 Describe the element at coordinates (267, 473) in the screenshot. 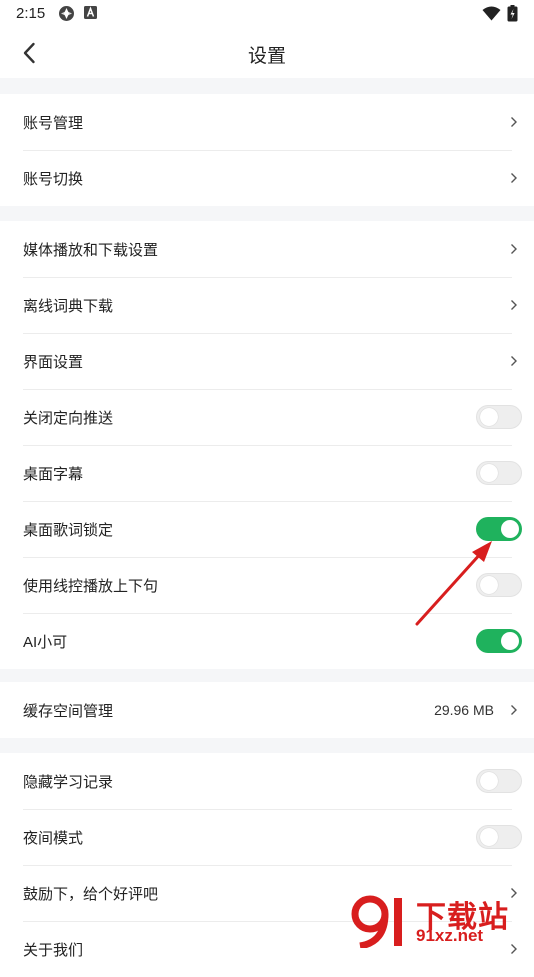

I see `desktop-subtitle-row: 桌面字幕` at that location.